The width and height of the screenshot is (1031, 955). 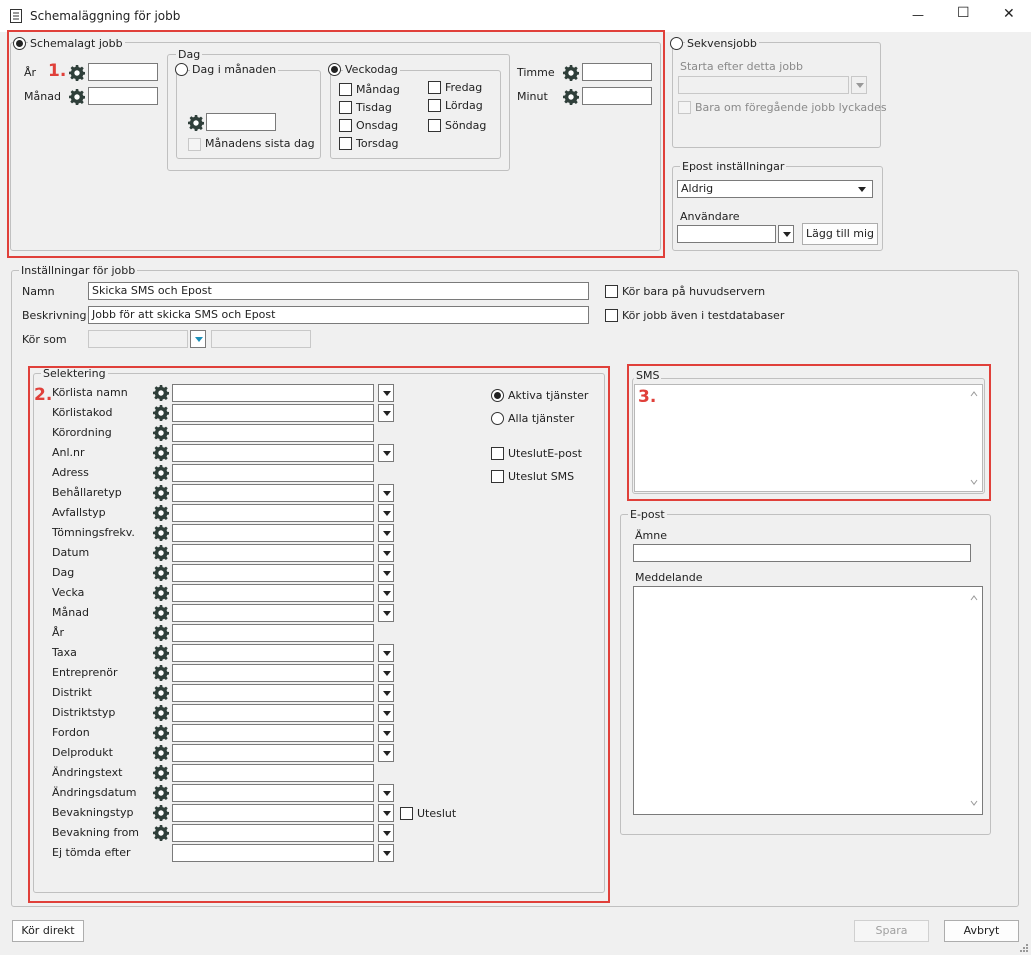 I want to click on email-message-textarea, so click(x=808, y=700).